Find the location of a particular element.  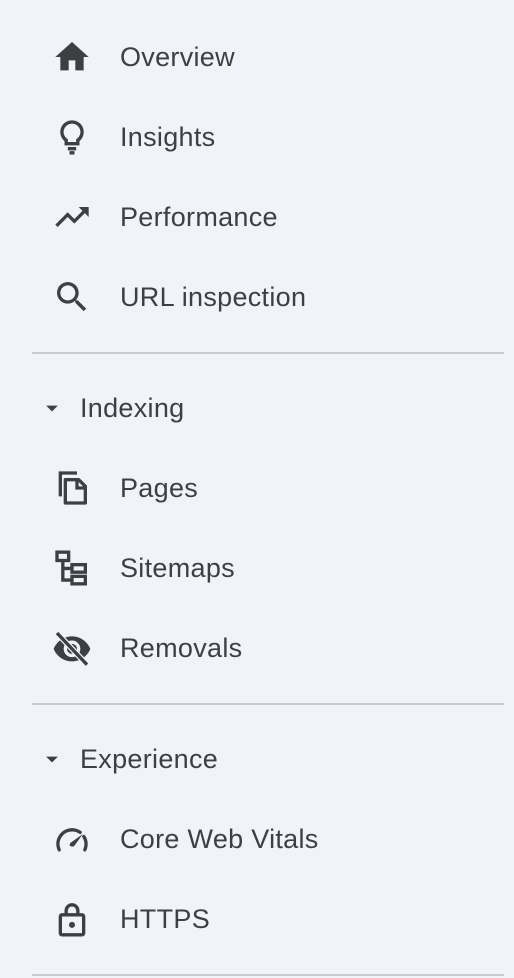

nav-item-label: Core Web Vitals is located at coordinates (219, 839).